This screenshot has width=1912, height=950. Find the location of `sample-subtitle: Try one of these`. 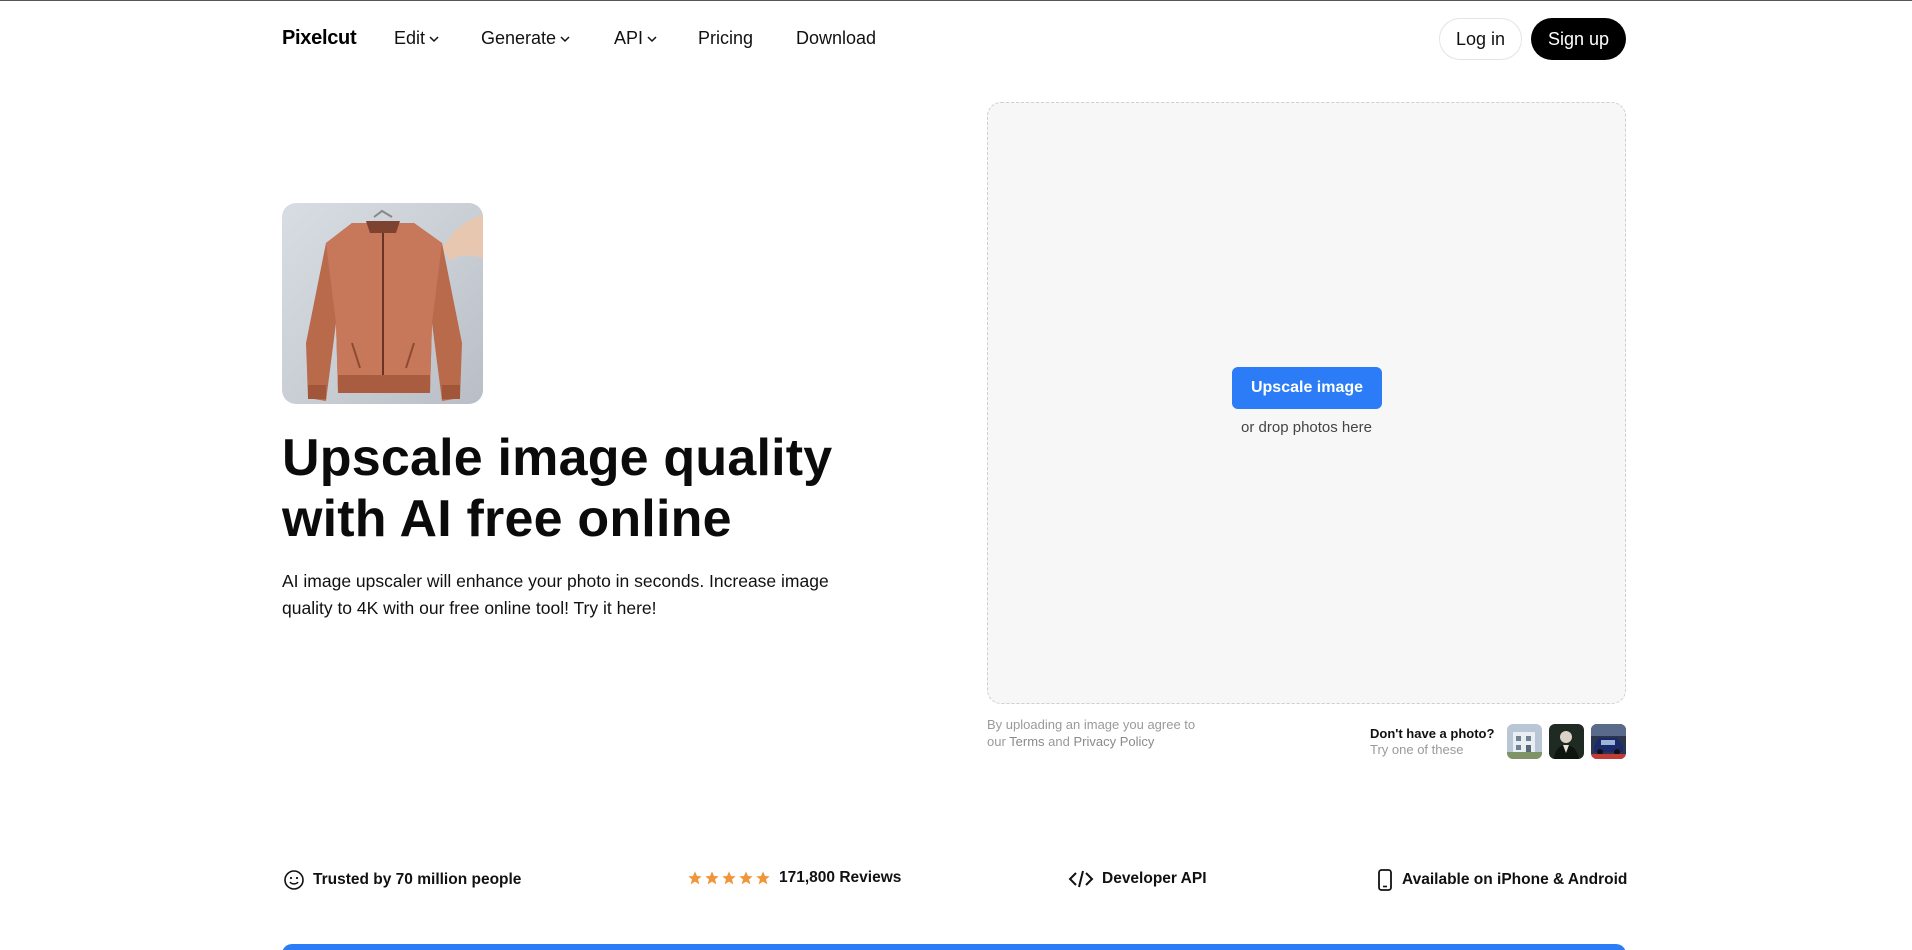

sample-subtitle: Try one of these is located at coordinates (1417, 749).